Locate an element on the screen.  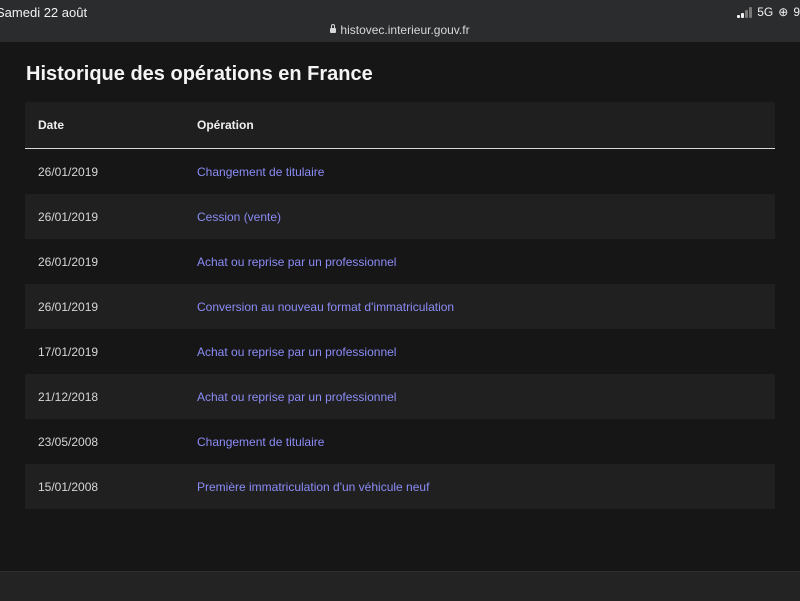
table-row: 23/05/2008 Changement de titulaire is located at coordinates (400, 441).